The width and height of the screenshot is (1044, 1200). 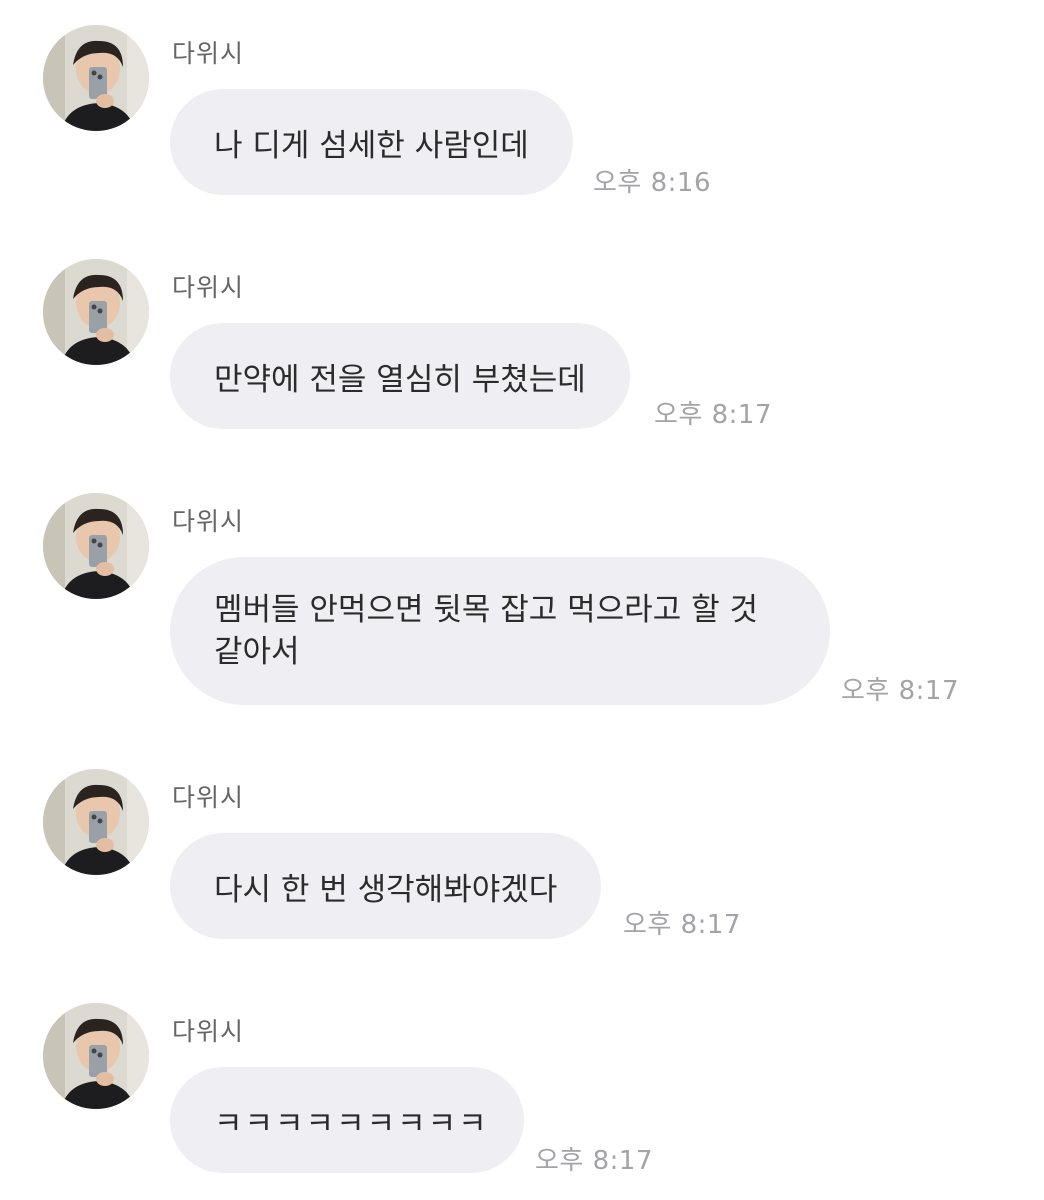 I want to click on message-bubble: 나 디게 섬세한 사람인데, so click(x=371, y=142).